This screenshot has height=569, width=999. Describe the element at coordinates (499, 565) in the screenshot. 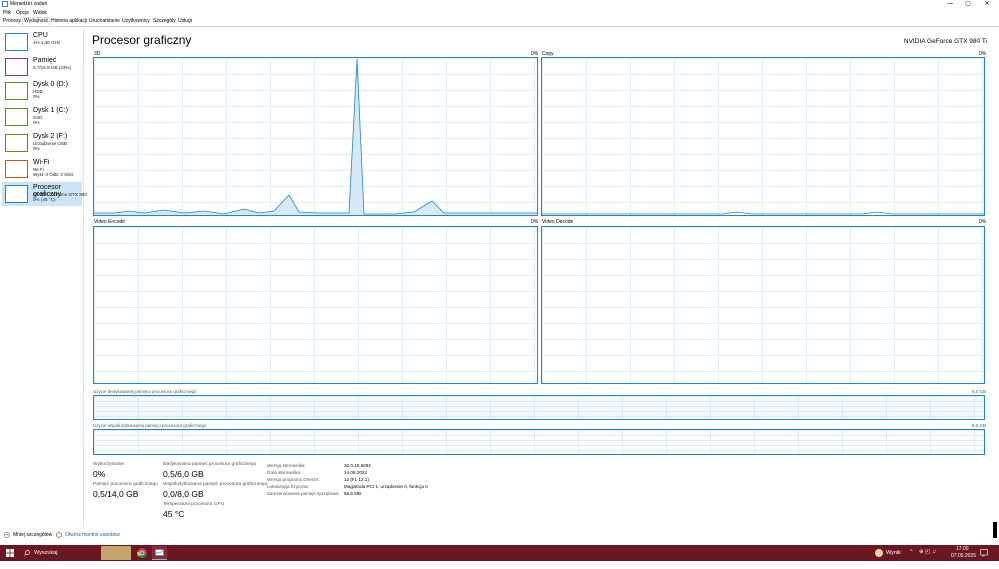

I see `bottom-strip` at that location.